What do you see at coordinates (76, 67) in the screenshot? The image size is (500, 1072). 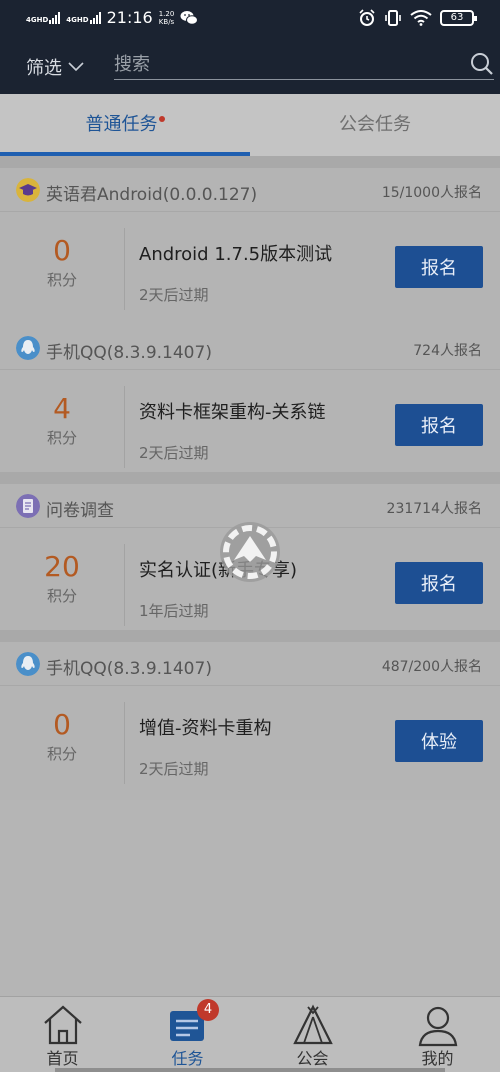 I see `chevron-down-icon` at bounding box center [76, 67].